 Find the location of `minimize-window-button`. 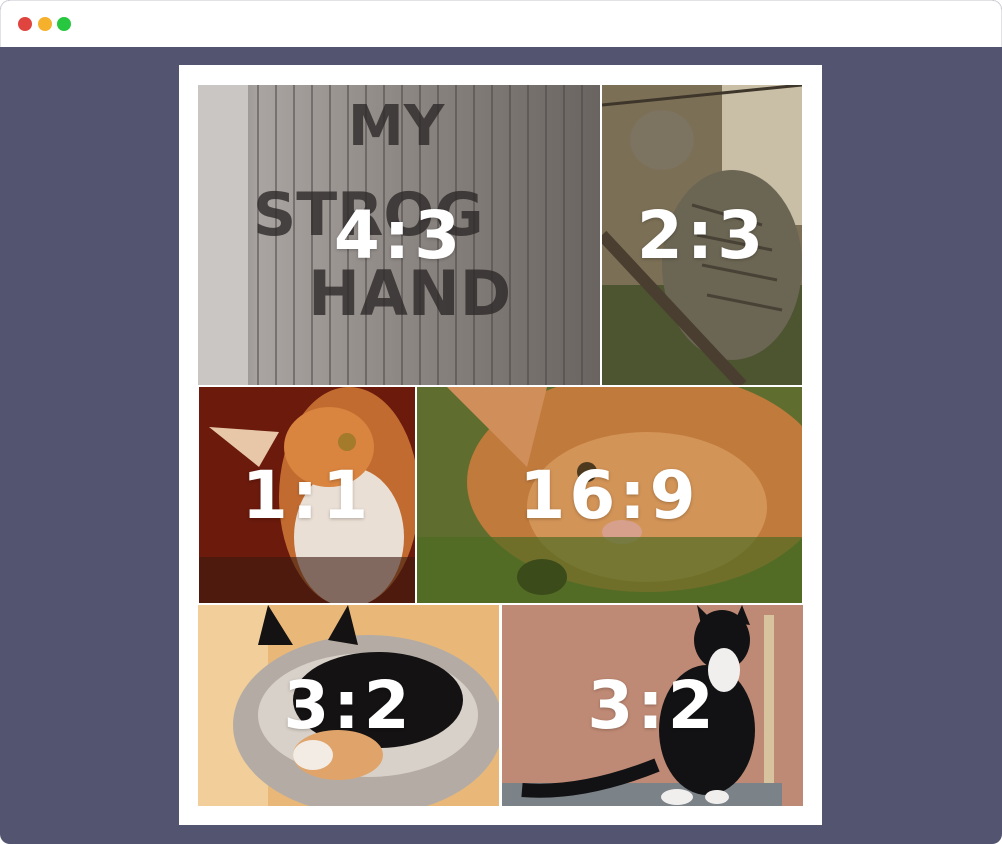

minimize-window-button is located at coordinates (45, 24).